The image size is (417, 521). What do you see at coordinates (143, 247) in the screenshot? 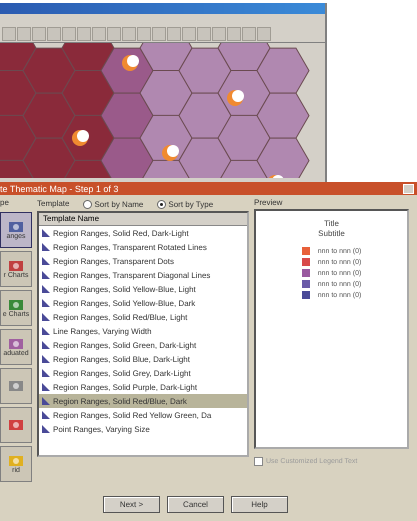
I see `template-item: Region Ranges, Transparent Rotated Lines` at bounding box center [143, 247].